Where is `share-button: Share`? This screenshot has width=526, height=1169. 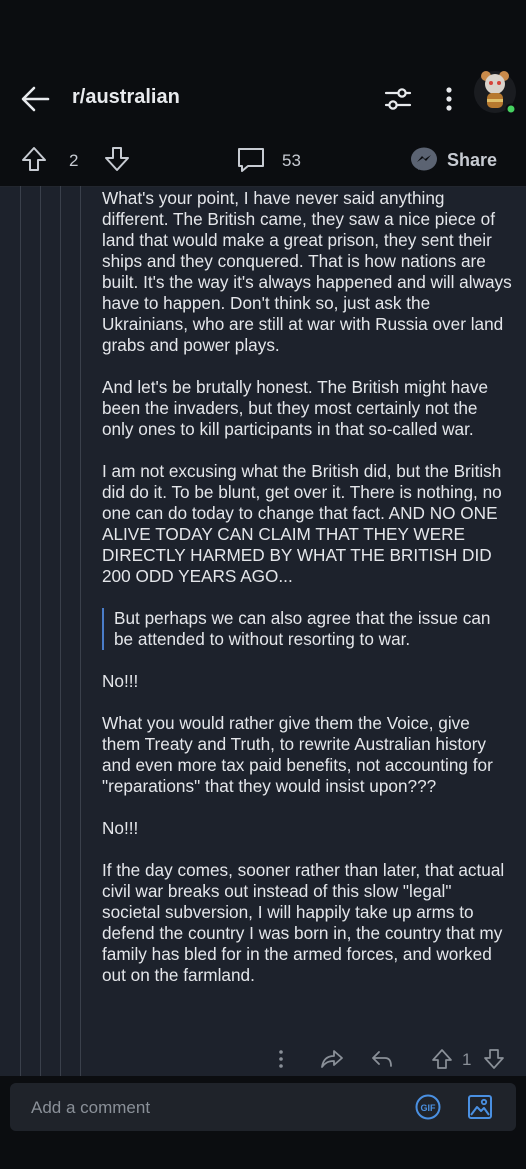
share-button: Share is located at coordinates (472, 160).